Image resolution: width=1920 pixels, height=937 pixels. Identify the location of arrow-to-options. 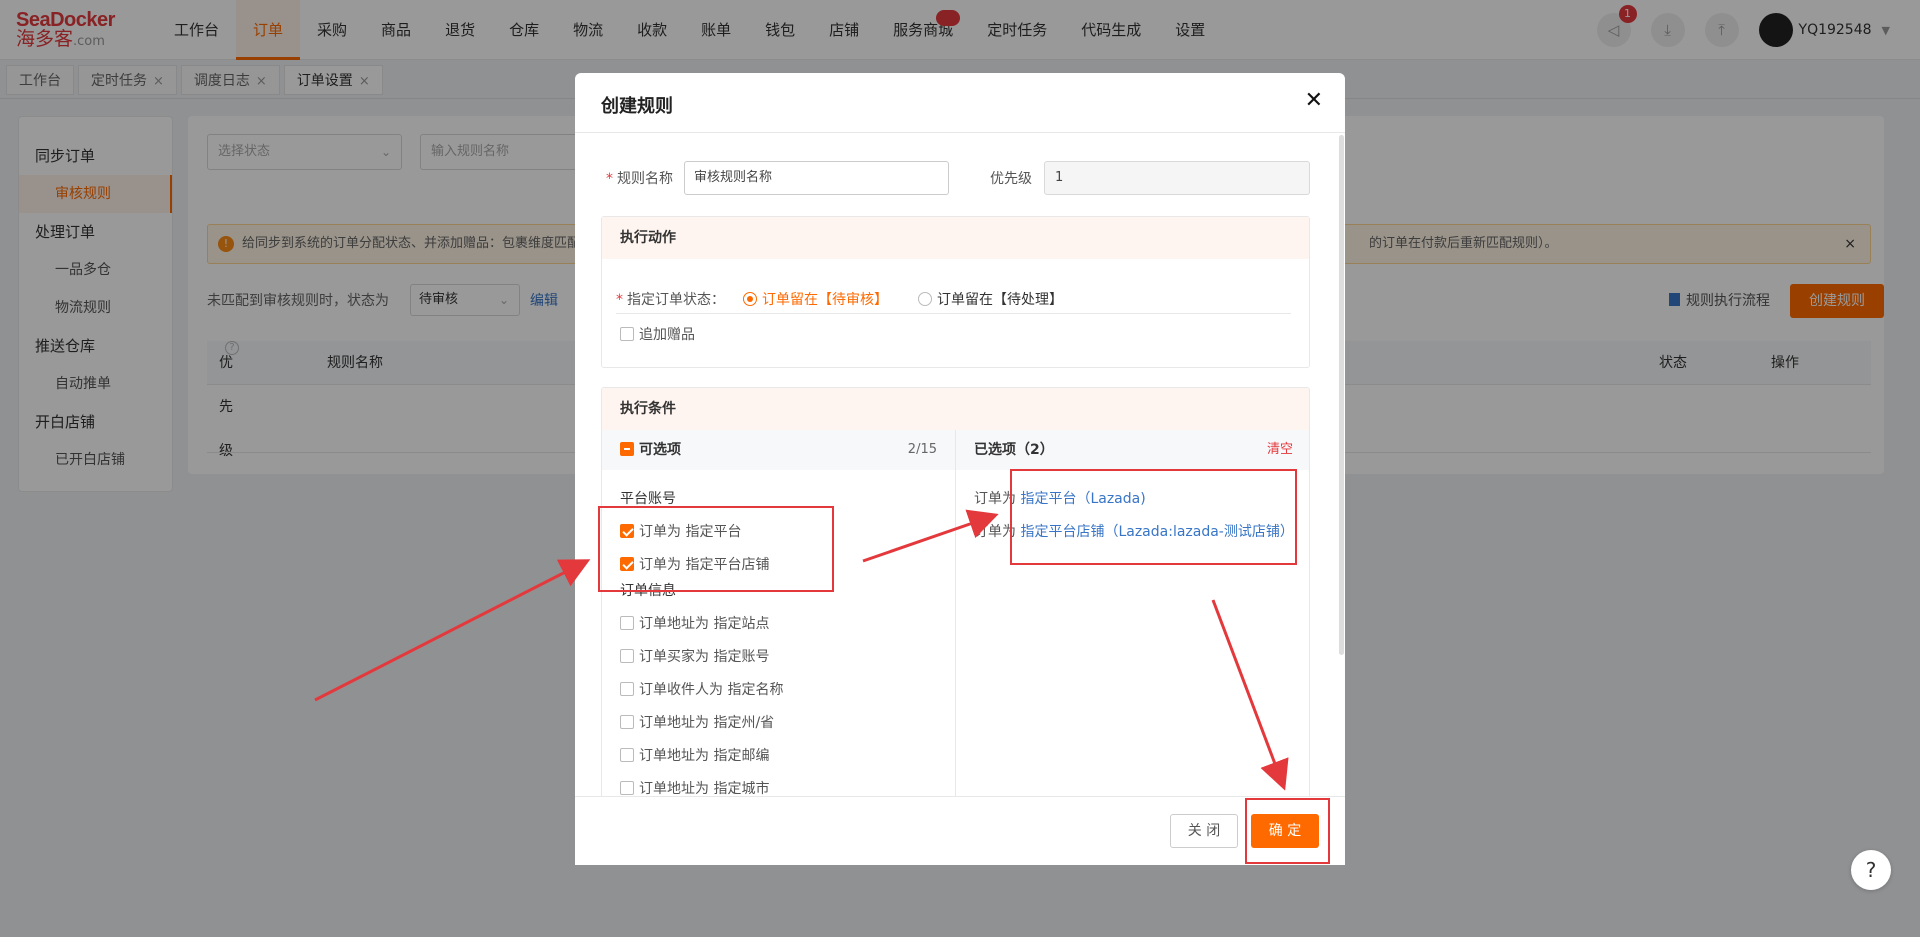
(452, 630).